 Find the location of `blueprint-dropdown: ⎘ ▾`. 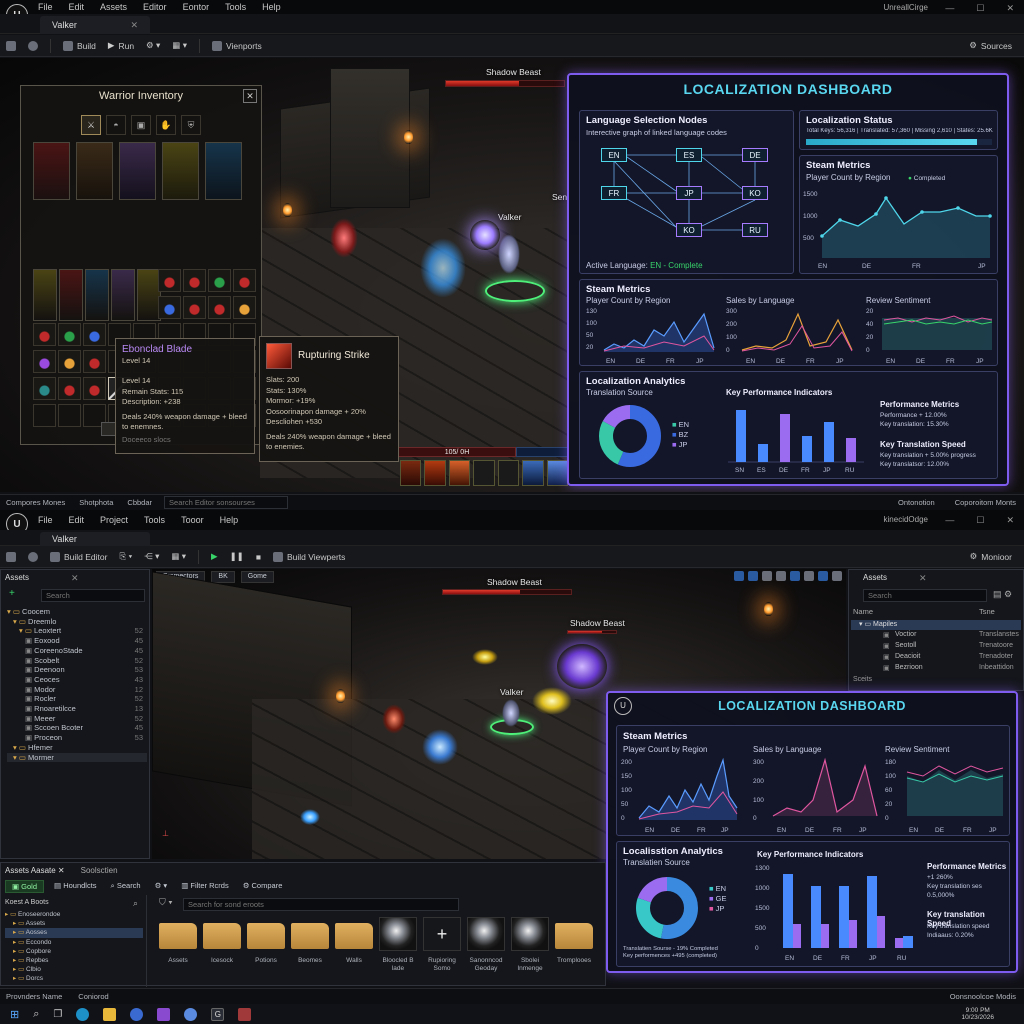

blueprint-dropdown: ⎘ ▾ is located at coordinates (125, 556).